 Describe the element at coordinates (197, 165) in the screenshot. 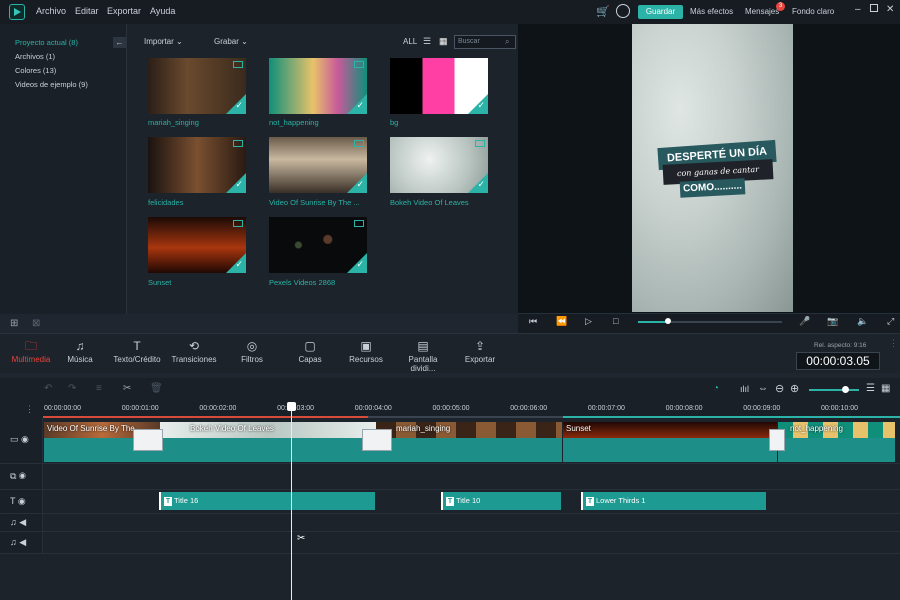

I see `media-thumb-felicidades` at that location.